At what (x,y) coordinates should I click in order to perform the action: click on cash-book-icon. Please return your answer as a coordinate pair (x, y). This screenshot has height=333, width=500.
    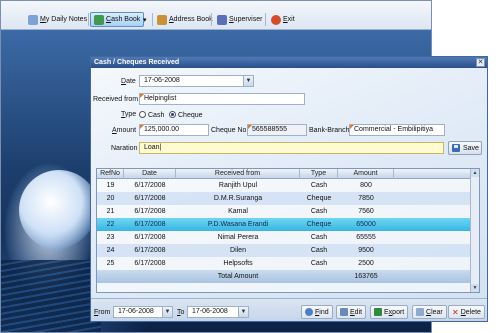
    Looking at the image, I should click on (99, 19).